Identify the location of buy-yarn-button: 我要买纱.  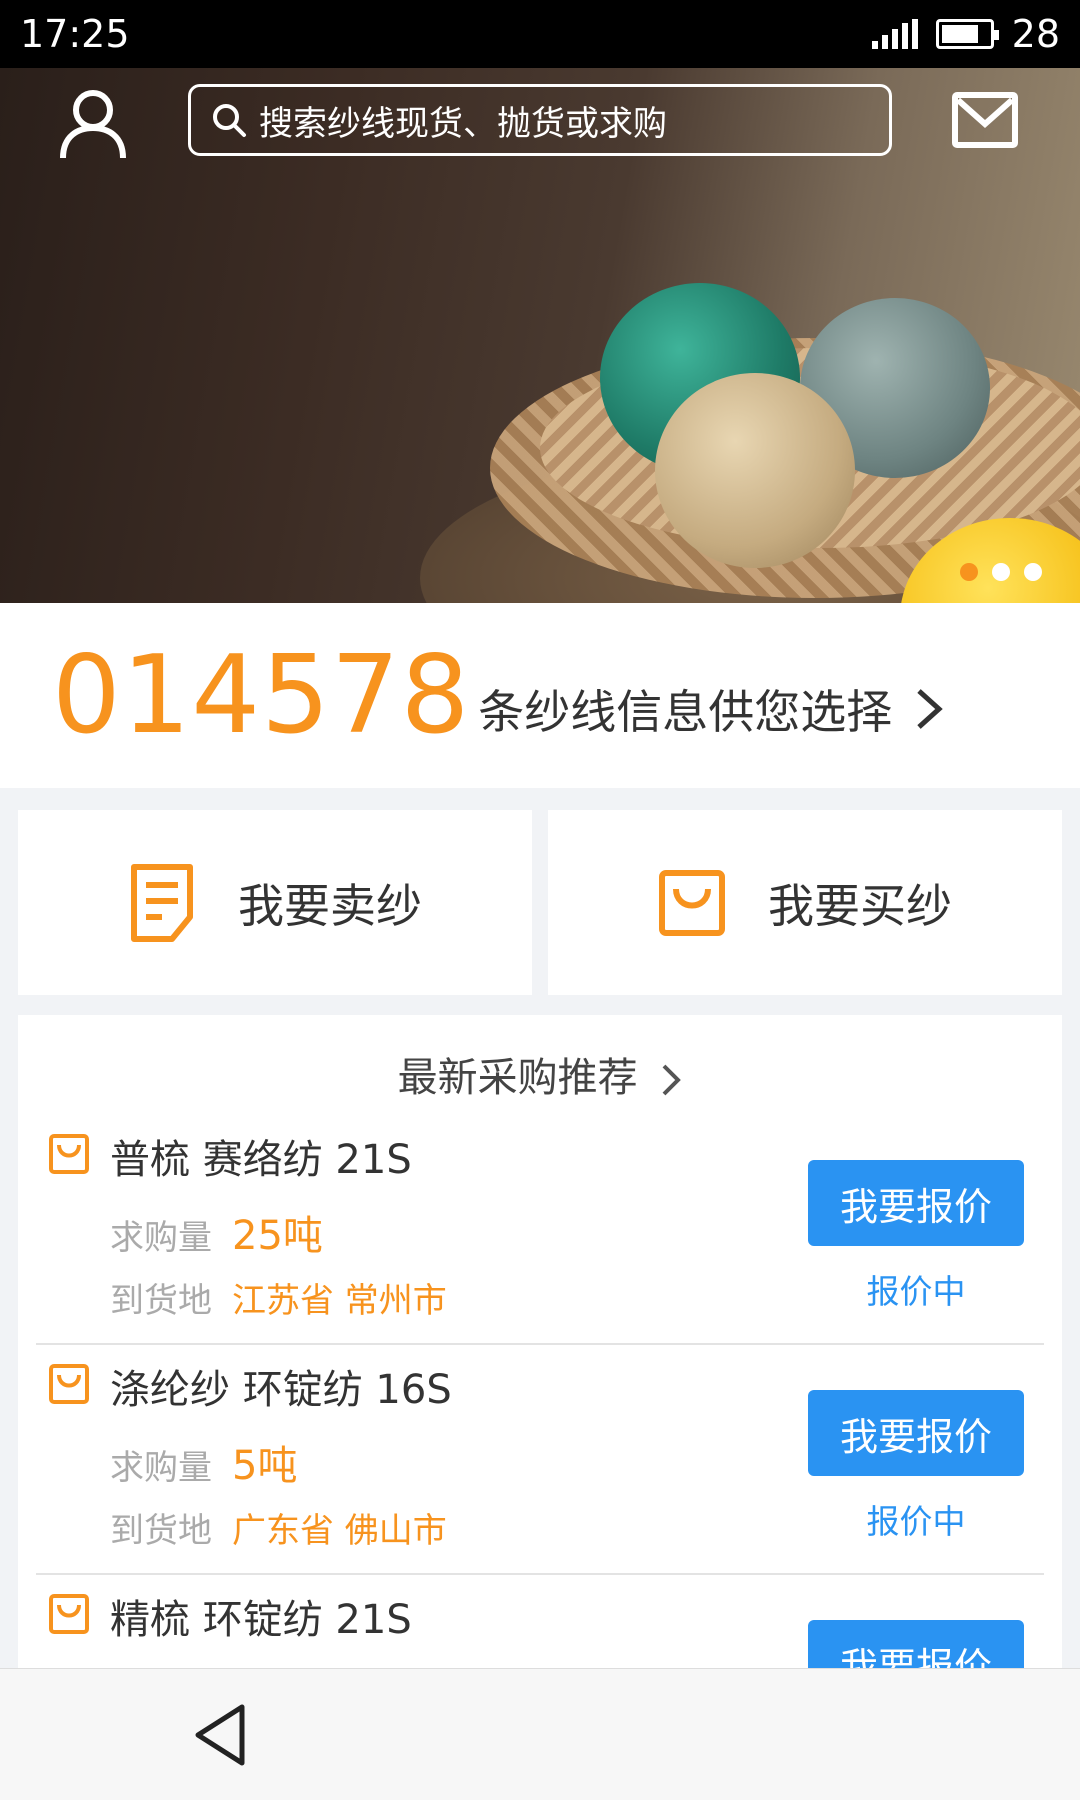
(805, 902).